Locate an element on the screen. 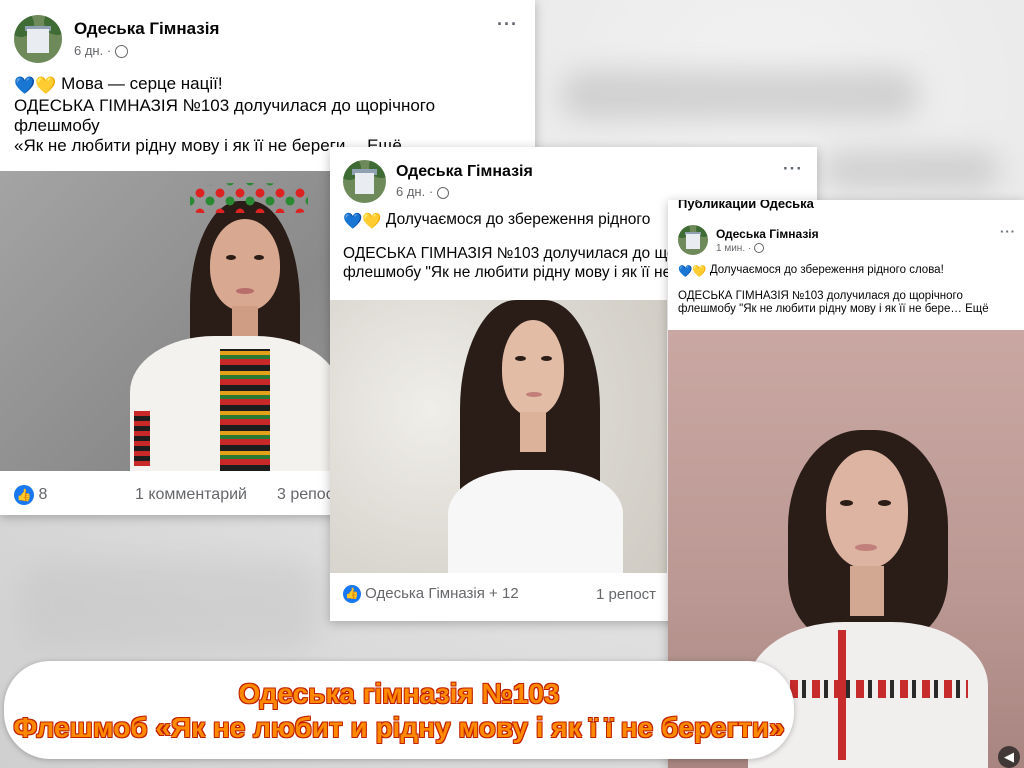  comment-count: 1 комментарий is located at coordinates (191, 495).